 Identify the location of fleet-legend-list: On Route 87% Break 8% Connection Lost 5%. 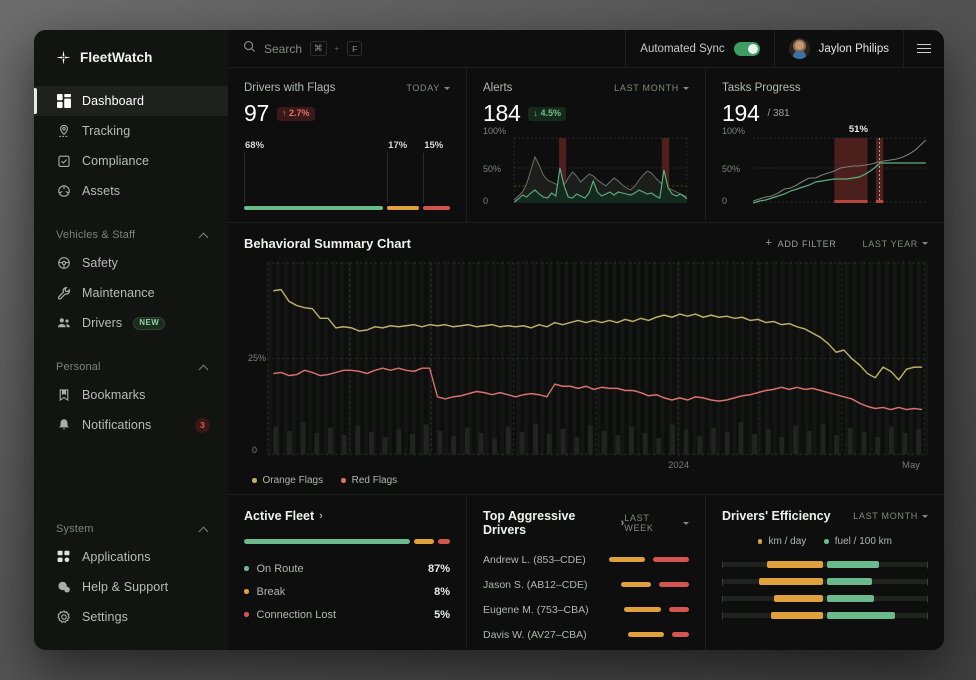
(347, 591).